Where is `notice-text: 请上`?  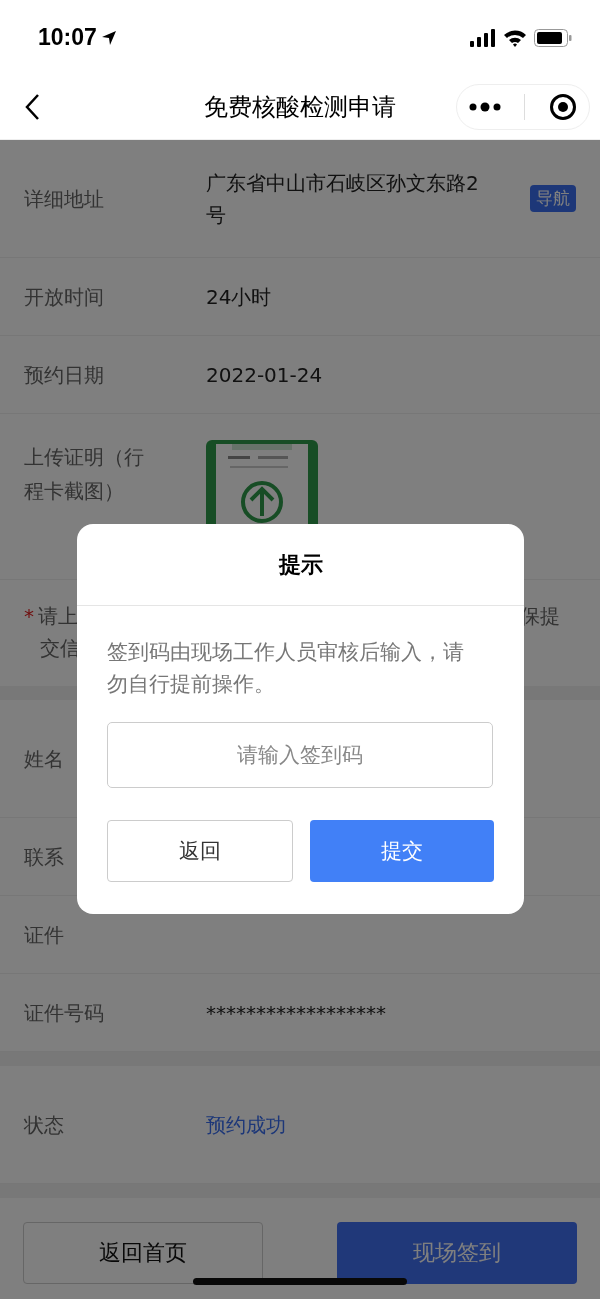
notice-text: 请上 is located at coordinates (58, 616).